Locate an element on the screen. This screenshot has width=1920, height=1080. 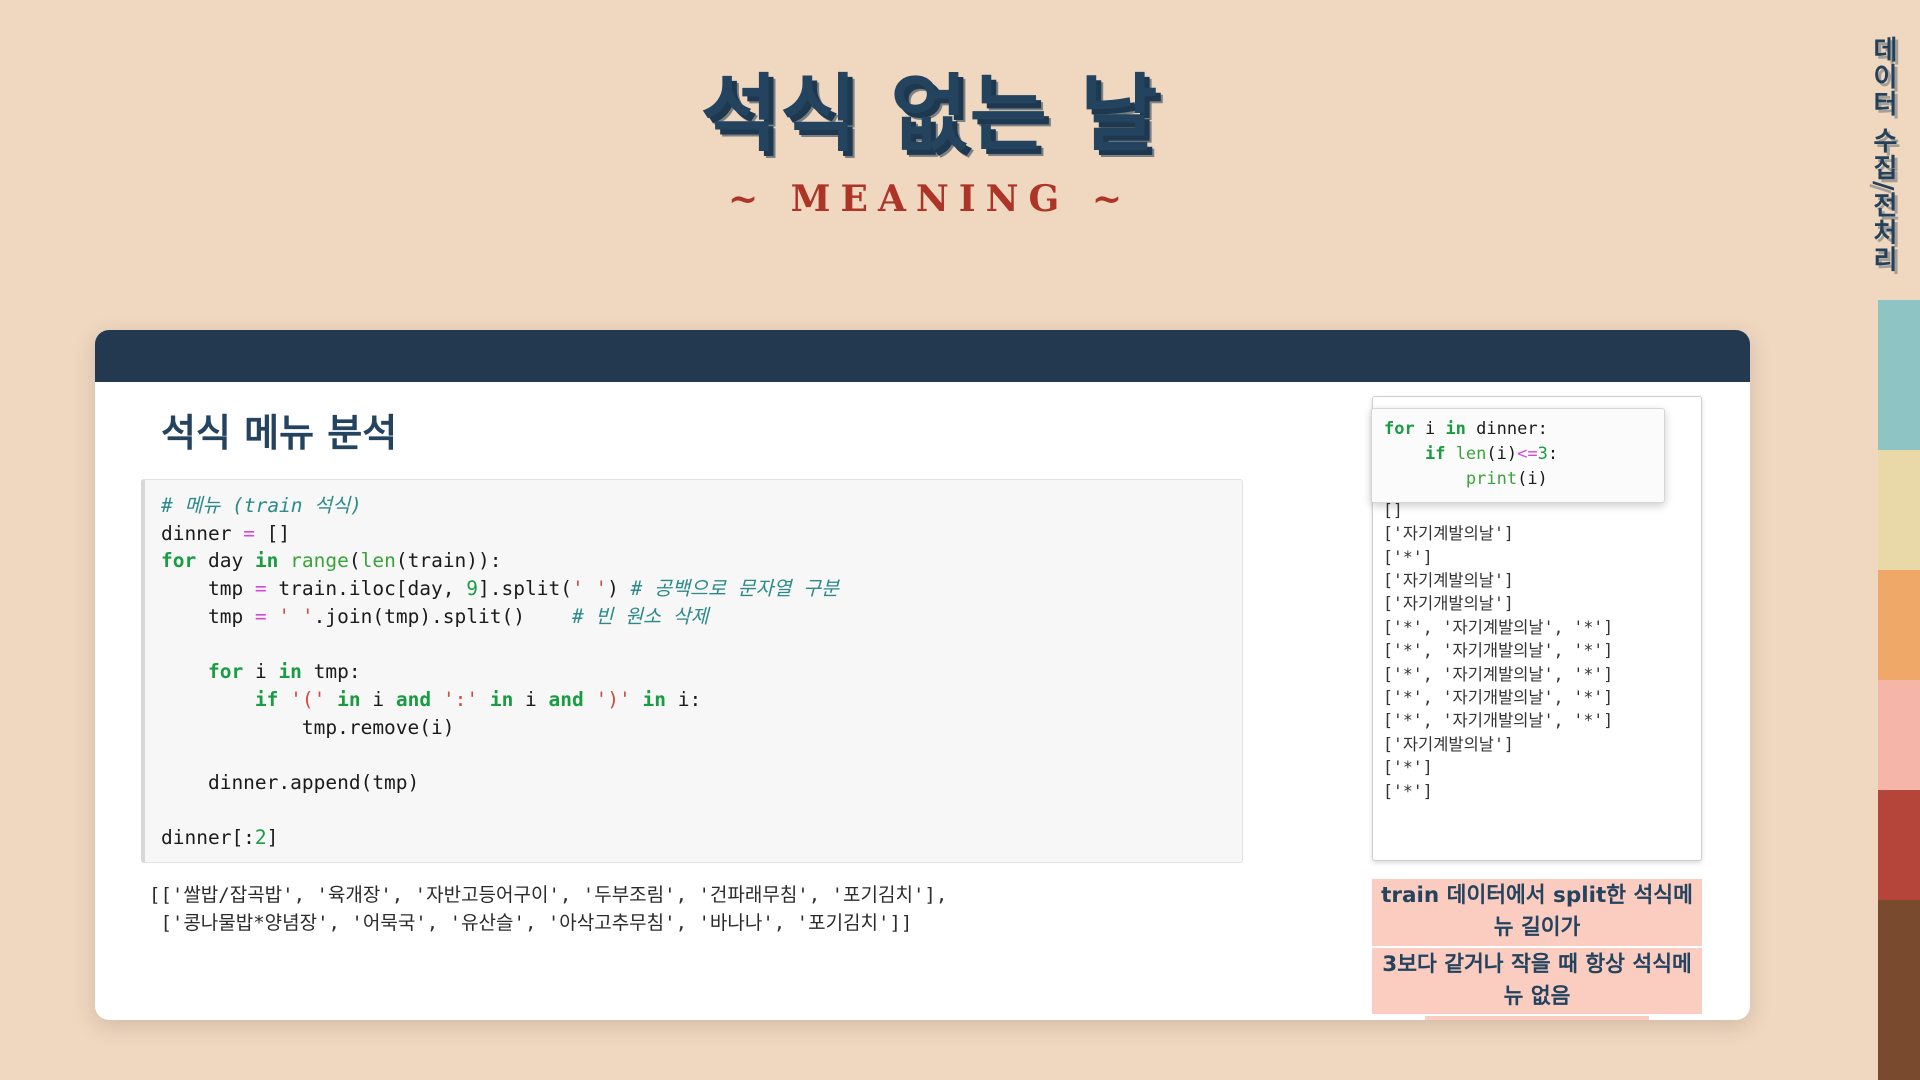
code-token: tmp: is located at coordinates (331, 672).